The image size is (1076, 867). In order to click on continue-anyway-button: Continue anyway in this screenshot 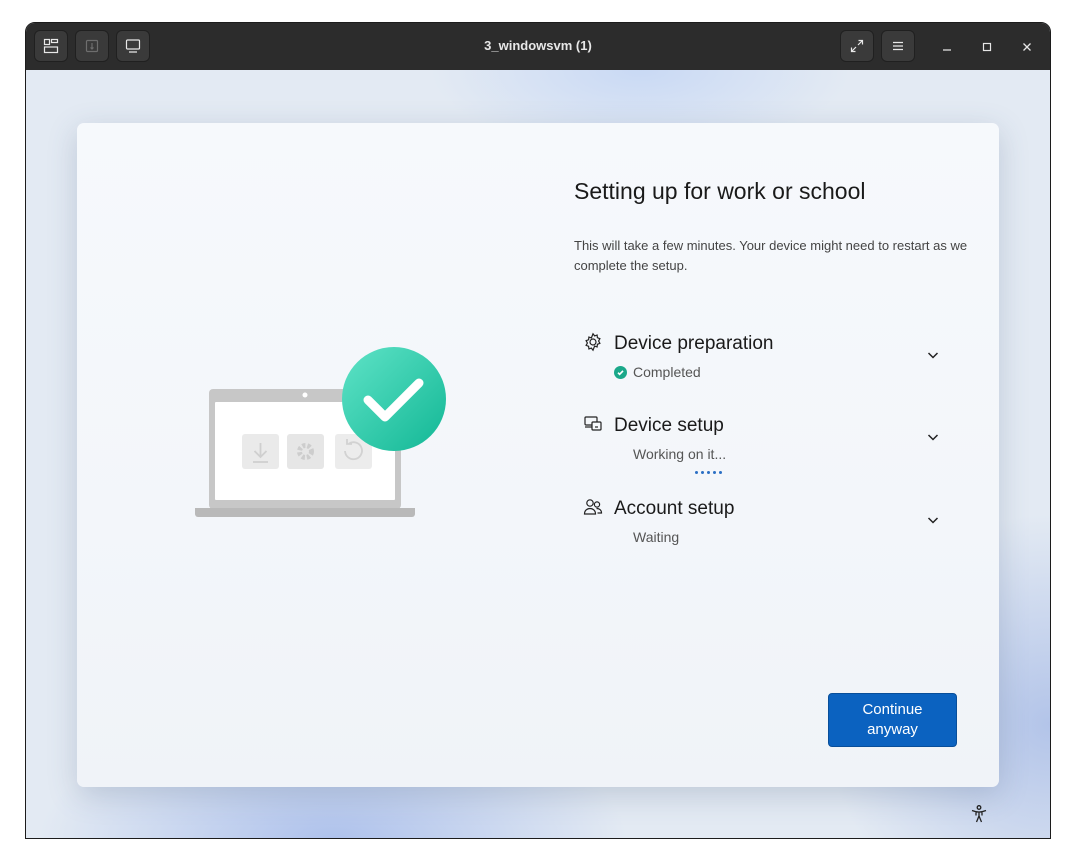, I will do `click(892, 720)`.